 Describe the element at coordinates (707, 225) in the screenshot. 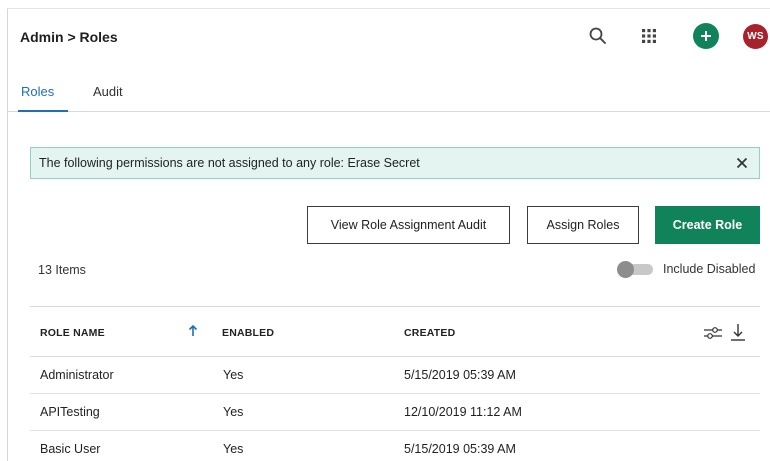

I see `create-role-button: Create Role` at that location.